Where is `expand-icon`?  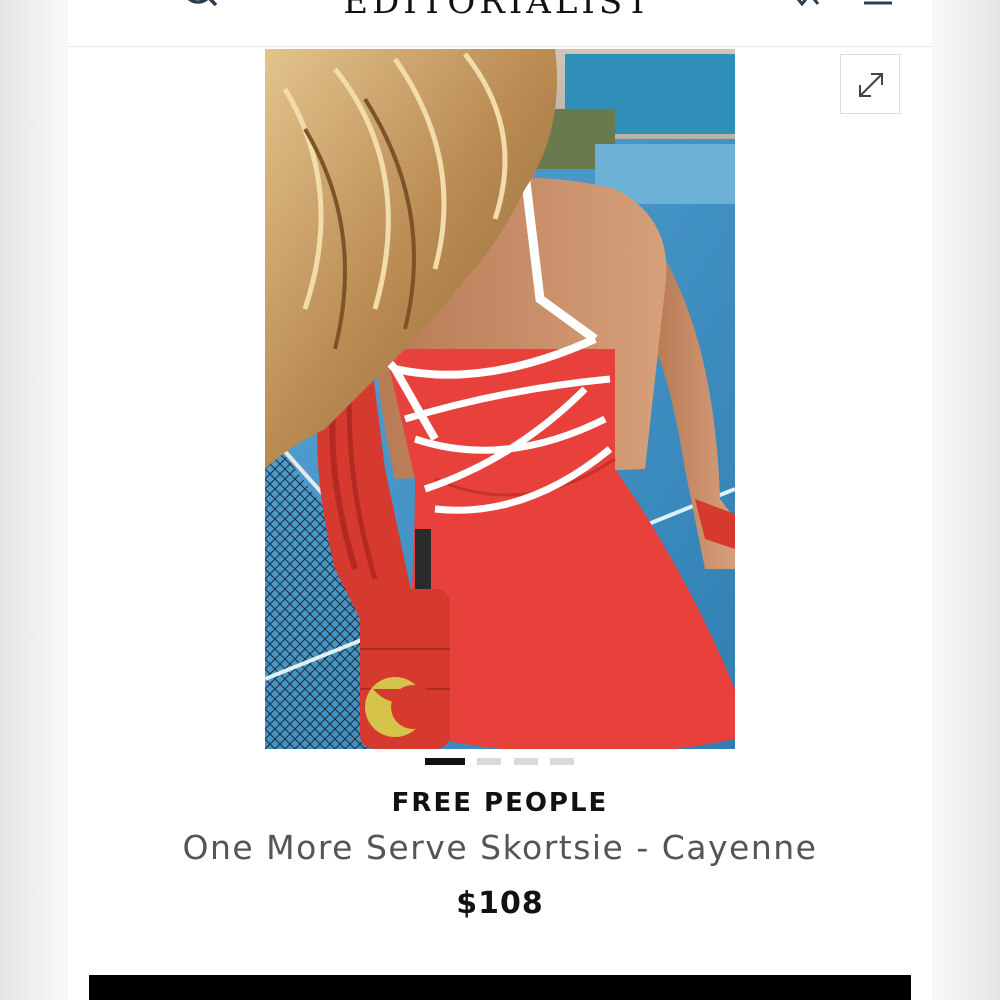 expand-icon is located at coordinates (871, 85).